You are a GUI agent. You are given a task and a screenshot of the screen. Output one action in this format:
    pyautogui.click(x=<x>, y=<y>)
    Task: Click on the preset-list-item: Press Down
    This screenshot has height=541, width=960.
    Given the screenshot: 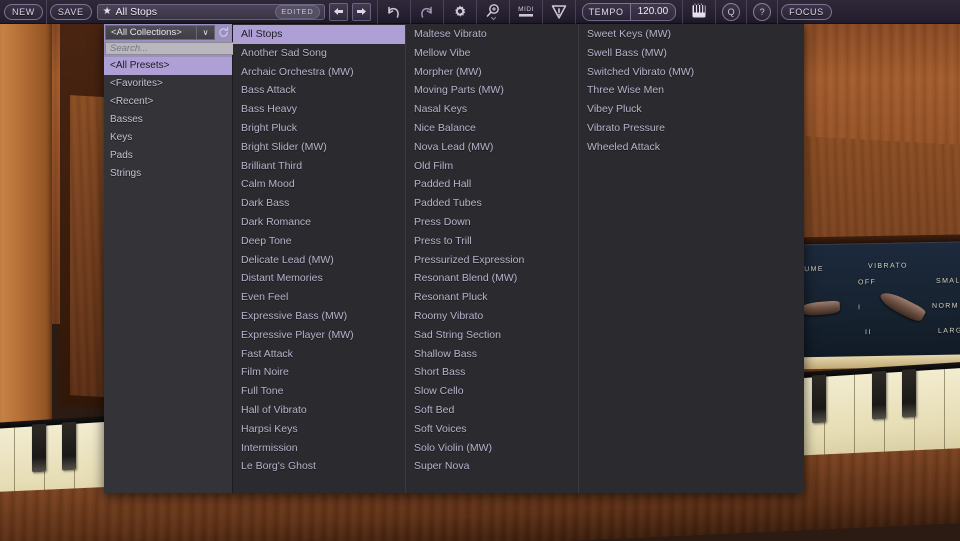 What is the action you would take?
    pyautogui.click(x=492, y=222)
    